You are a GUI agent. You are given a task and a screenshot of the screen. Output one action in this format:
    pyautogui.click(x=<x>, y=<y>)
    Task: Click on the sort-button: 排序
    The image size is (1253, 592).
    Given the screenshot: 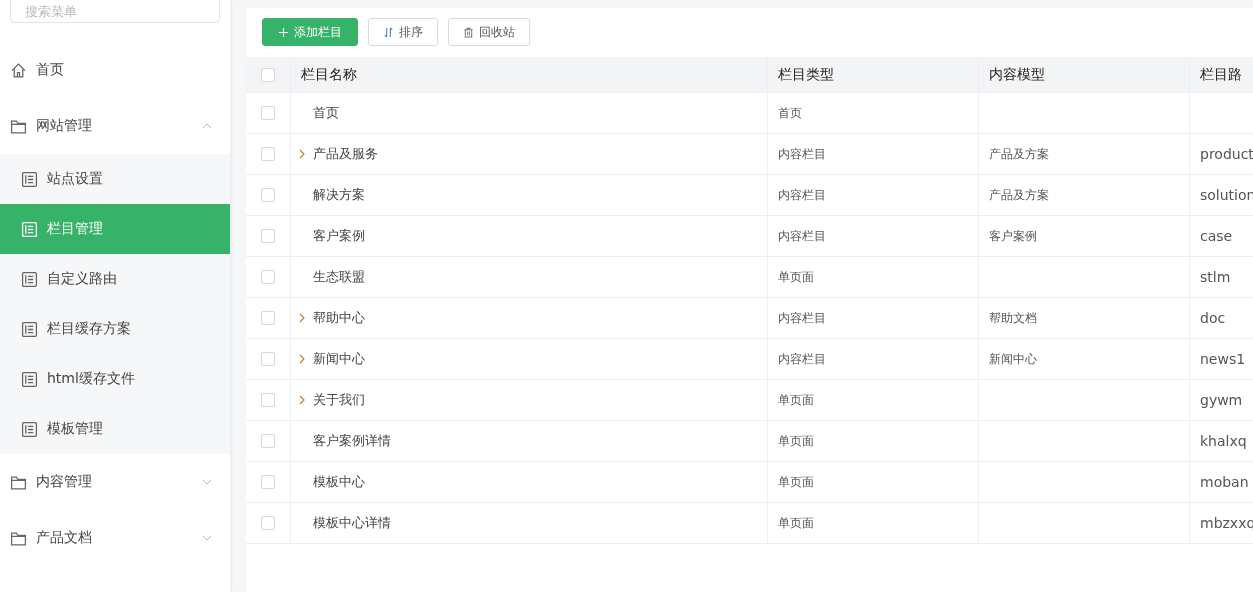 What is the action you would take?
    pyautogui.click(x=403, y=32)
    